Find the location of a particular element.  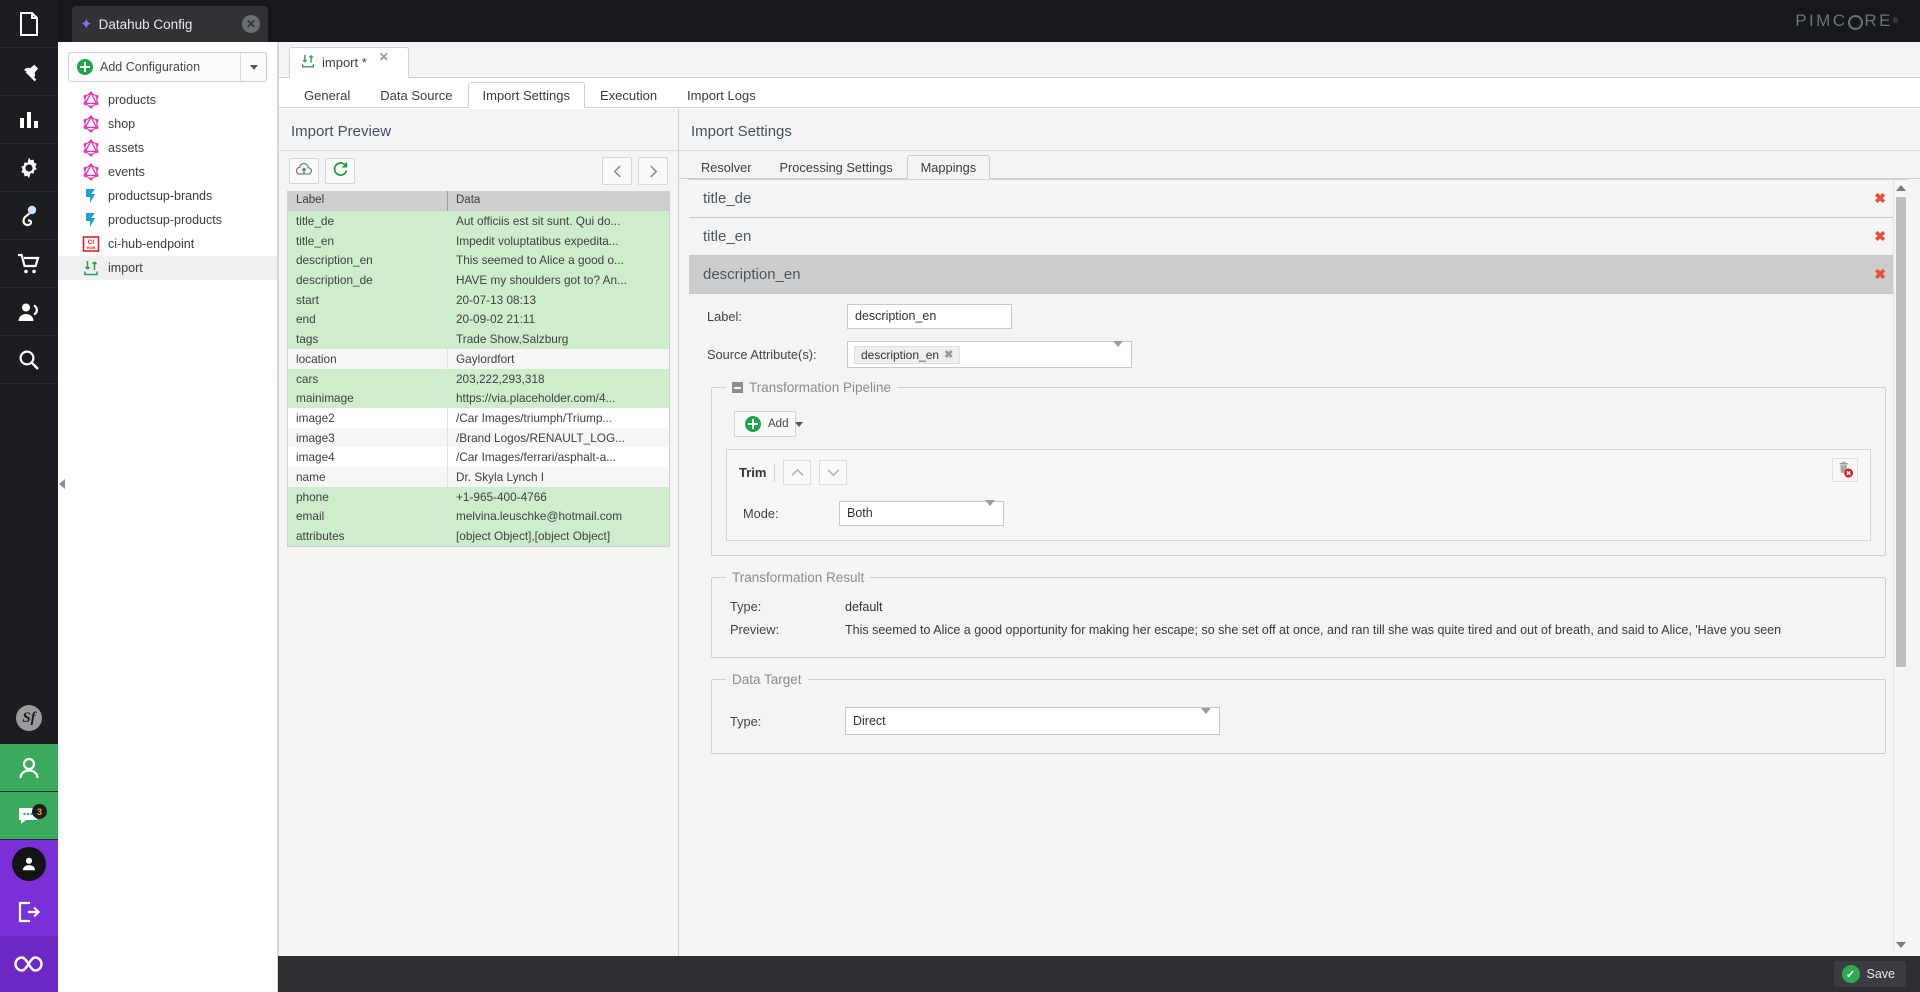

table-row: end 20-09-02 21:11 is located at coordinates (478, 319).